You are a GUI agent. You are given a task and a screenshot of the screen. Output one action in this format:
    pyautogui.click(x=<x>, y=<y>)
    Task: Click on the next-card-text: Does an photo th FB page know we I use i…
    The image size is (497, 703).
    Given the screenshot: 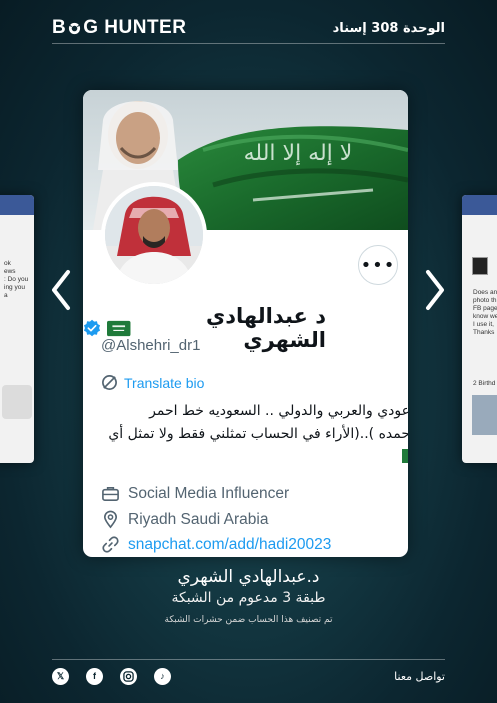 What is the action you would take?
    pyautogui.click(x=485, y=312)
    